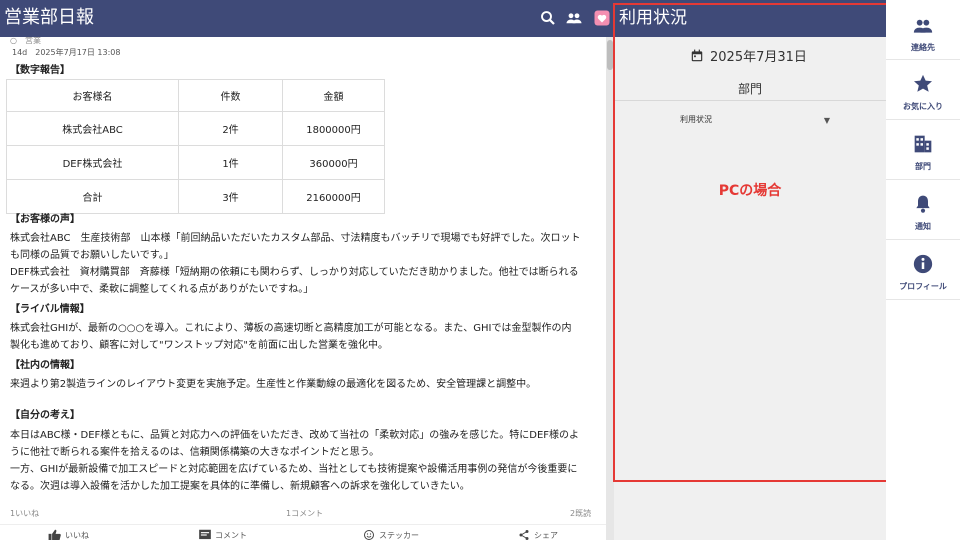 The image size is (960, 540). Describe the element at coordinates (580, 513) in the screenshot. I see `read-count: 2既読` at that location.